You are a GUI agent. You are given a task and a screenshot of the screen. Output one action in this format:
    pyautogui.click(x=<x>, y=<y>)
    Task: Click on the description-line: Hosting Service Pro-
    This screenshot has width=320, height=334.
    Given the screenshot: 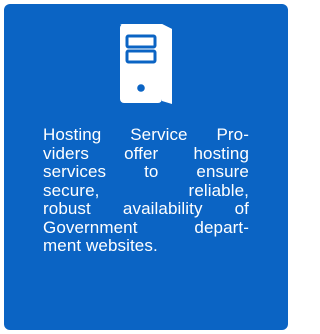 What is the action you would take?
    pyautogui.click(x=146, y=134)
    